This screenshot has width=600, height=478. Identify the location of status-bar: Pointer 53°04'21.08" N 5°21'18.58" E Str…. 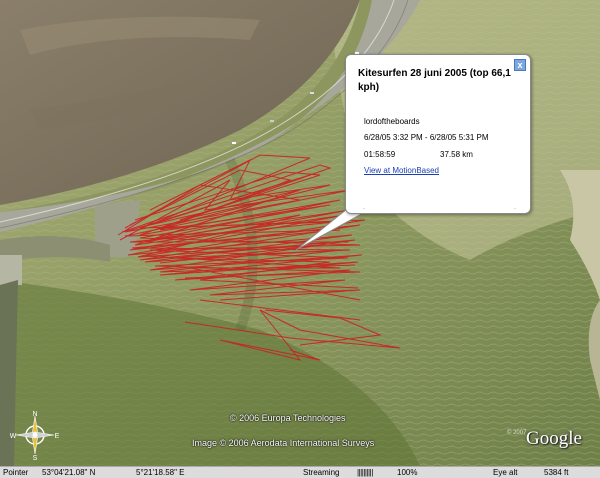
(300, 472).